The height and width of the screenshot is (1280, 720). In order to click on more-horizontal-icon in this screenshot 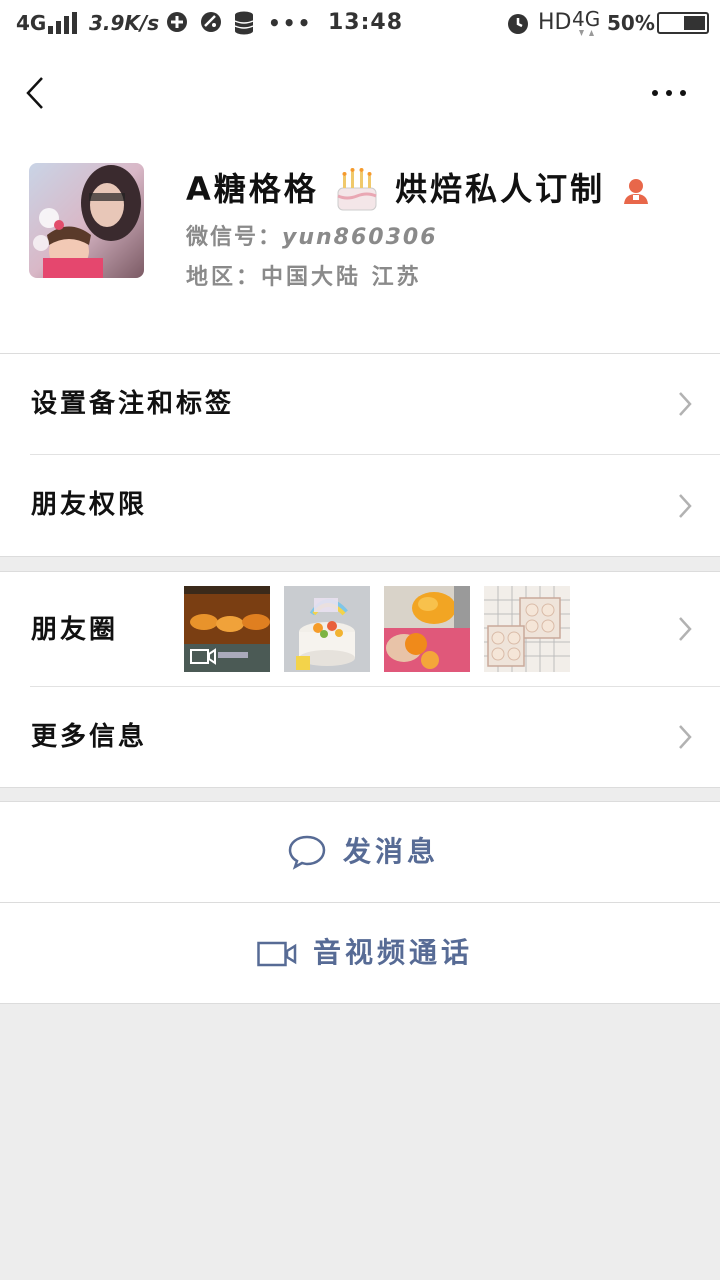, I will do `click(669, 93)`.